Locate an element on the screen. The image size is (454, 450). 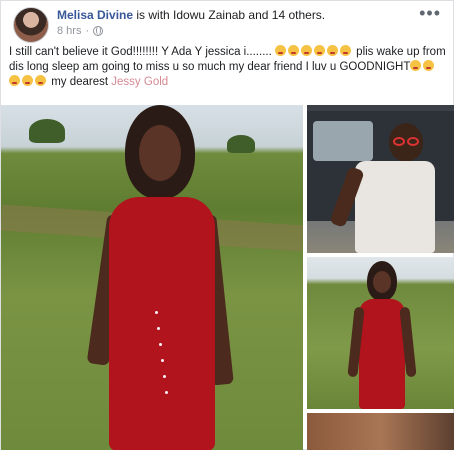
photo-white-tshirt is located at coordinates (395, 207).